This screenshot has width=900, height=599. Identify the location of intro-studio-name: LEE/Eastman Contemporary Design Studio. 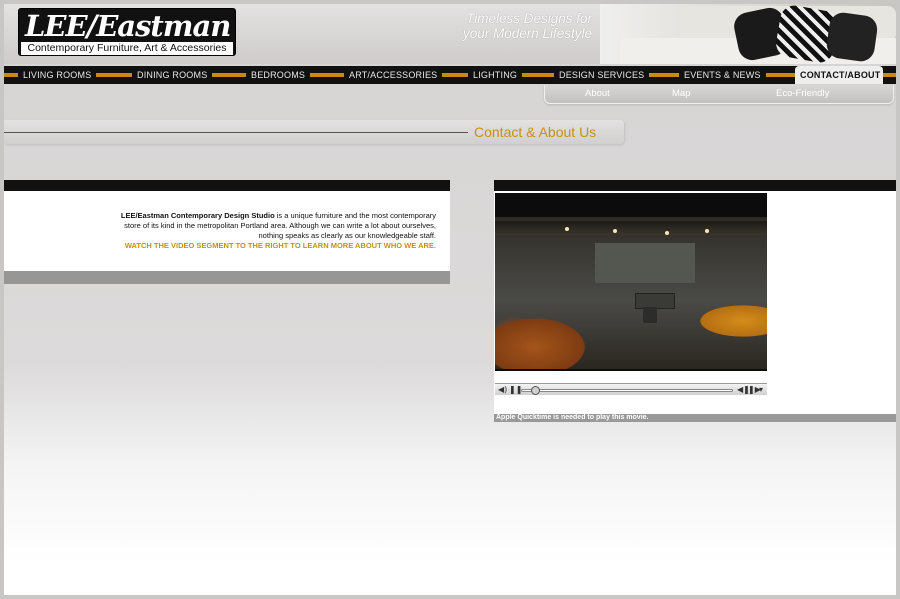
(197, 215).